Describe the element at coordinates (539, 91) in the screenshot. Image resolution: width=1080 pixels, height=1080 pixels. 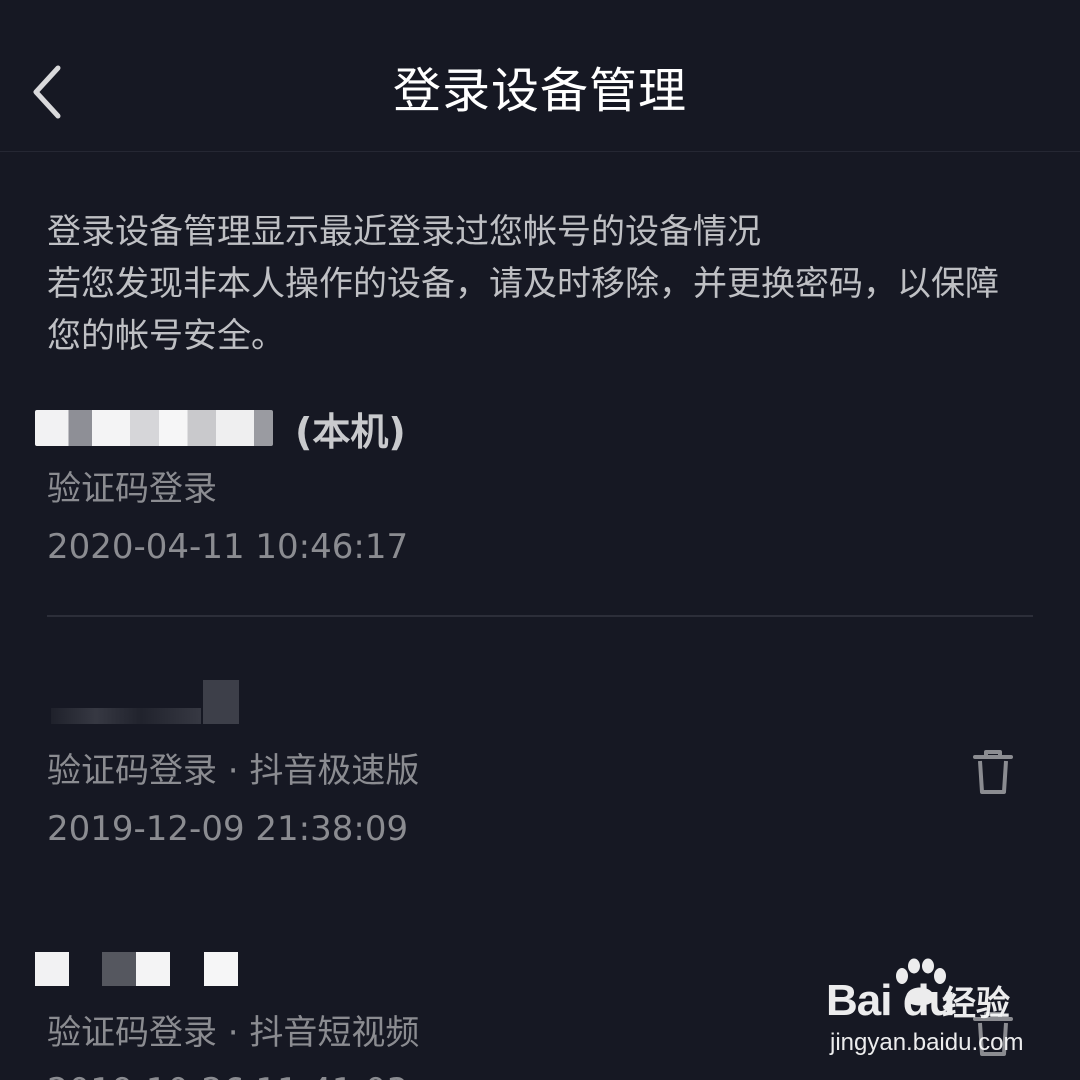
I see `page-title: 登录设备管理` at that location.